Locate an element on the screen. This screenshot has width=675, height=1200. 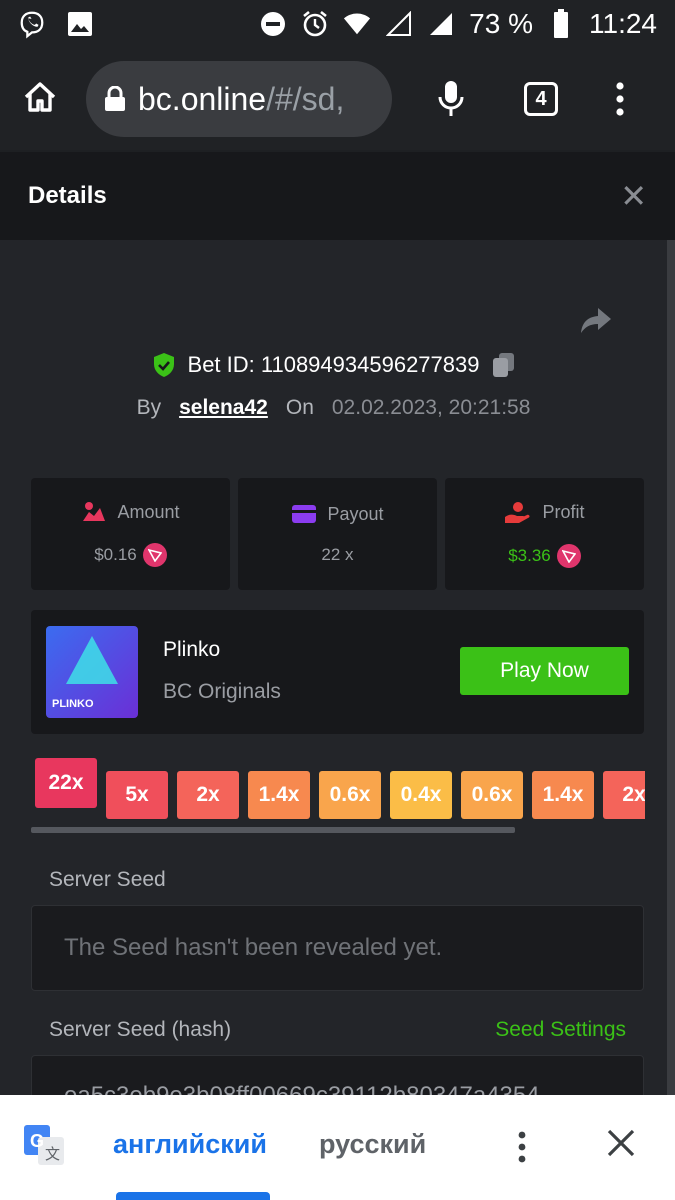
google-translate-icon: G文 is located at coordinates (45, 1148).